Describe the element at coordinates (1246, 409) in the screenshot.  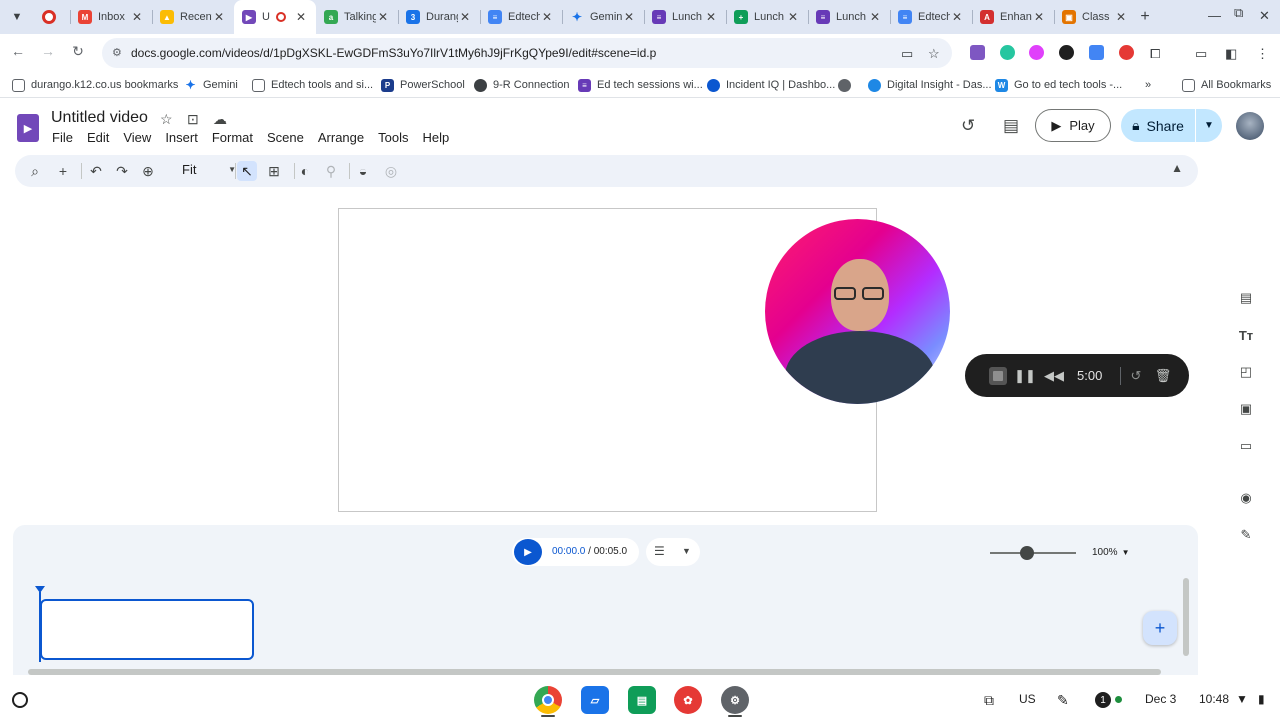
I see `image-icon: ▣` at that location.